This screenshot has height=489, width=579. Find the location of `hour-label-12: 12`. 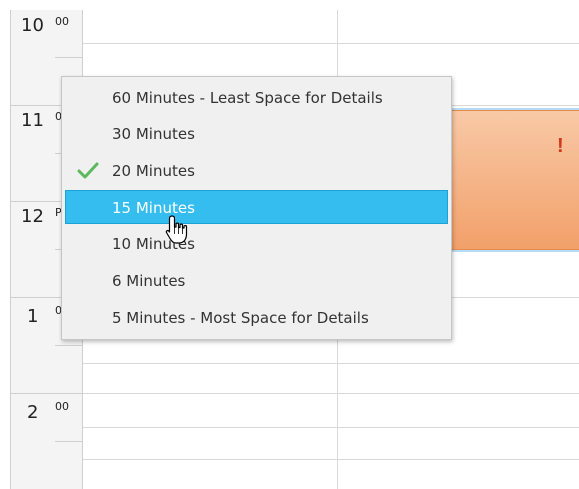

hour-label-12: 12 is located at coordinates (32, 216).